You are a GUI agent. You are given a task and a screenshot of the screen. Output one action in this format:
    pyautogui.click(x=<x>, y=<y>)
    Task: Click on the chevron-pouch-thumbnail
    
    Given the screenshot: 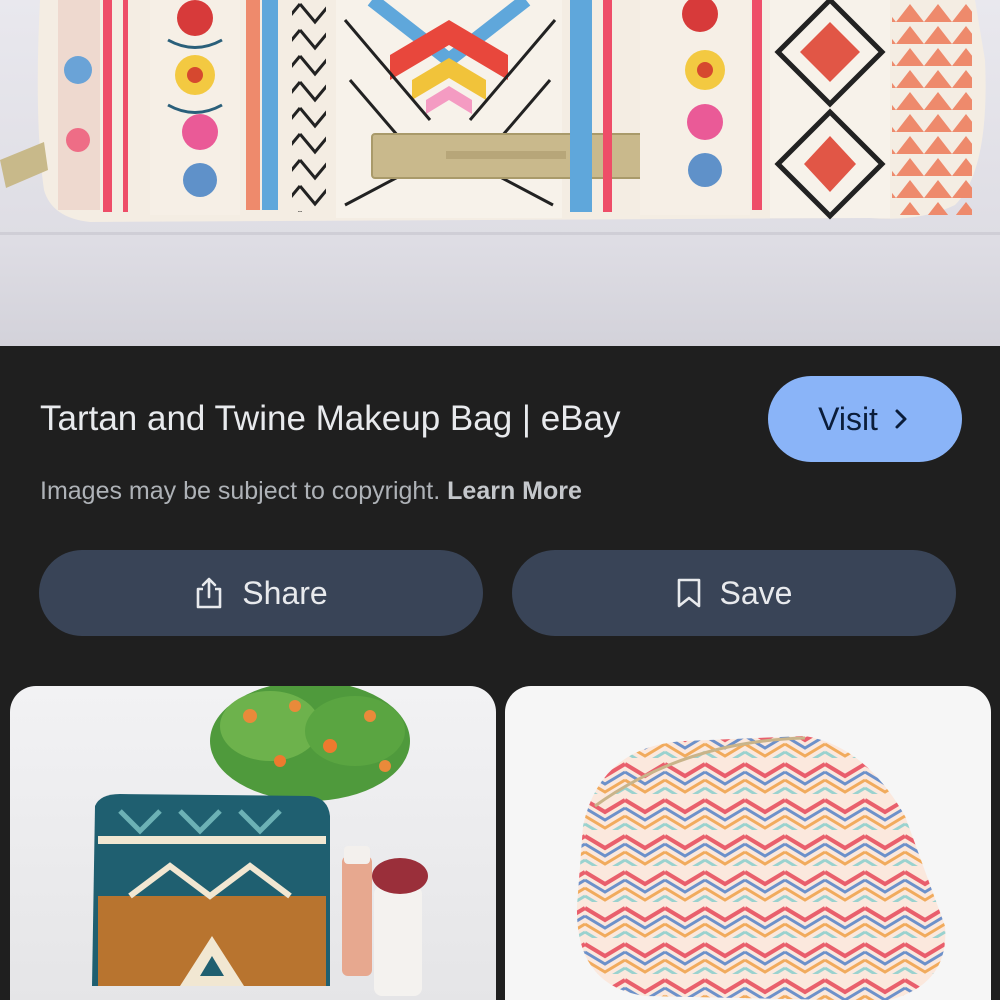 What is the action you would take?
    pyautogui.click(x=761, y=868)
    